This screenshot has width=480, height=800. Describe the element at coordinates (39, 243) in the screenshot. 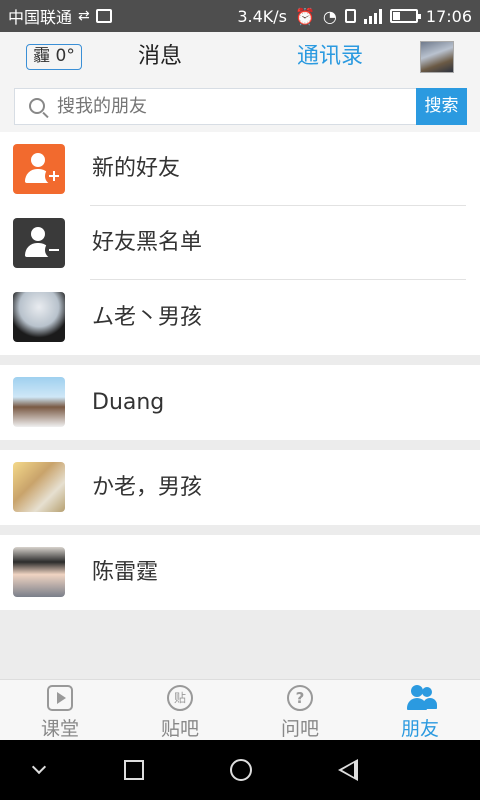

I see `blacklist-icon` at that location.